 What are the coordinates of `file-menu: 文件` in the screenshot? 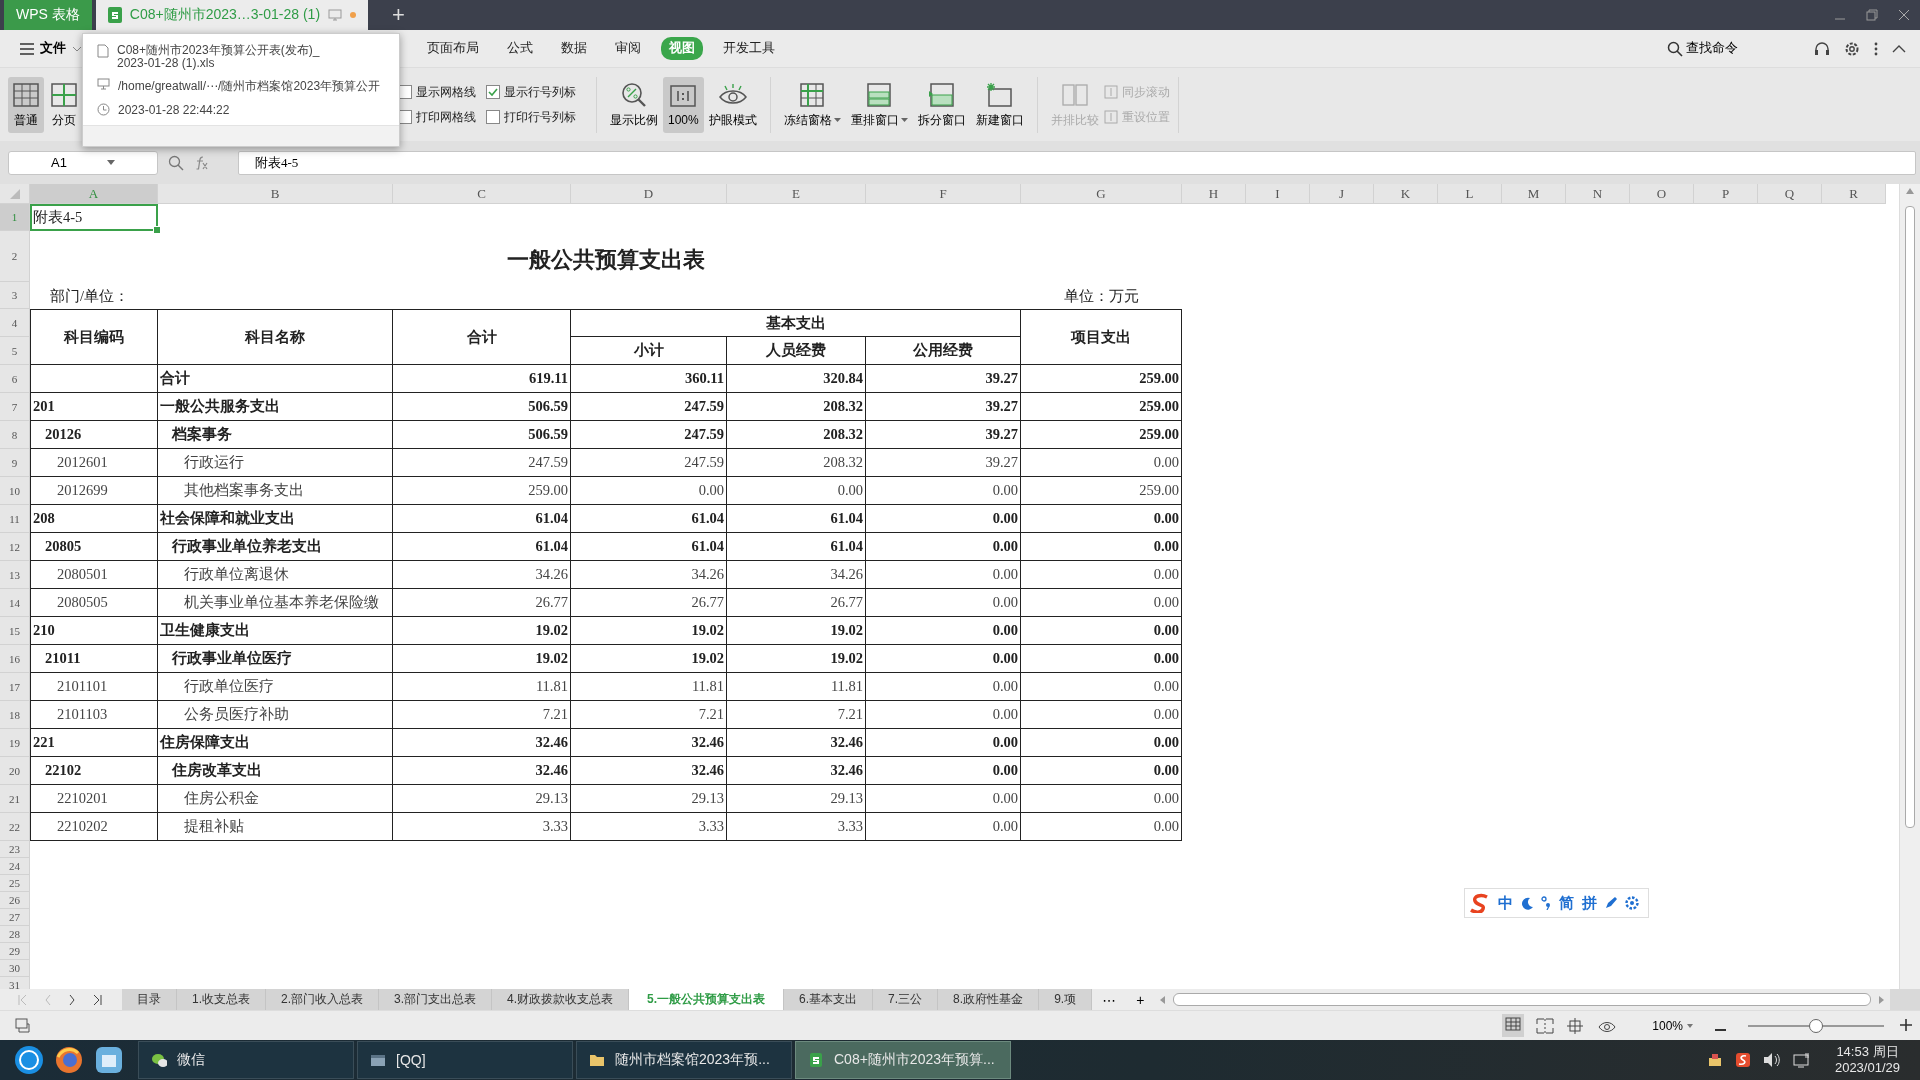 It's located at (51, 48).